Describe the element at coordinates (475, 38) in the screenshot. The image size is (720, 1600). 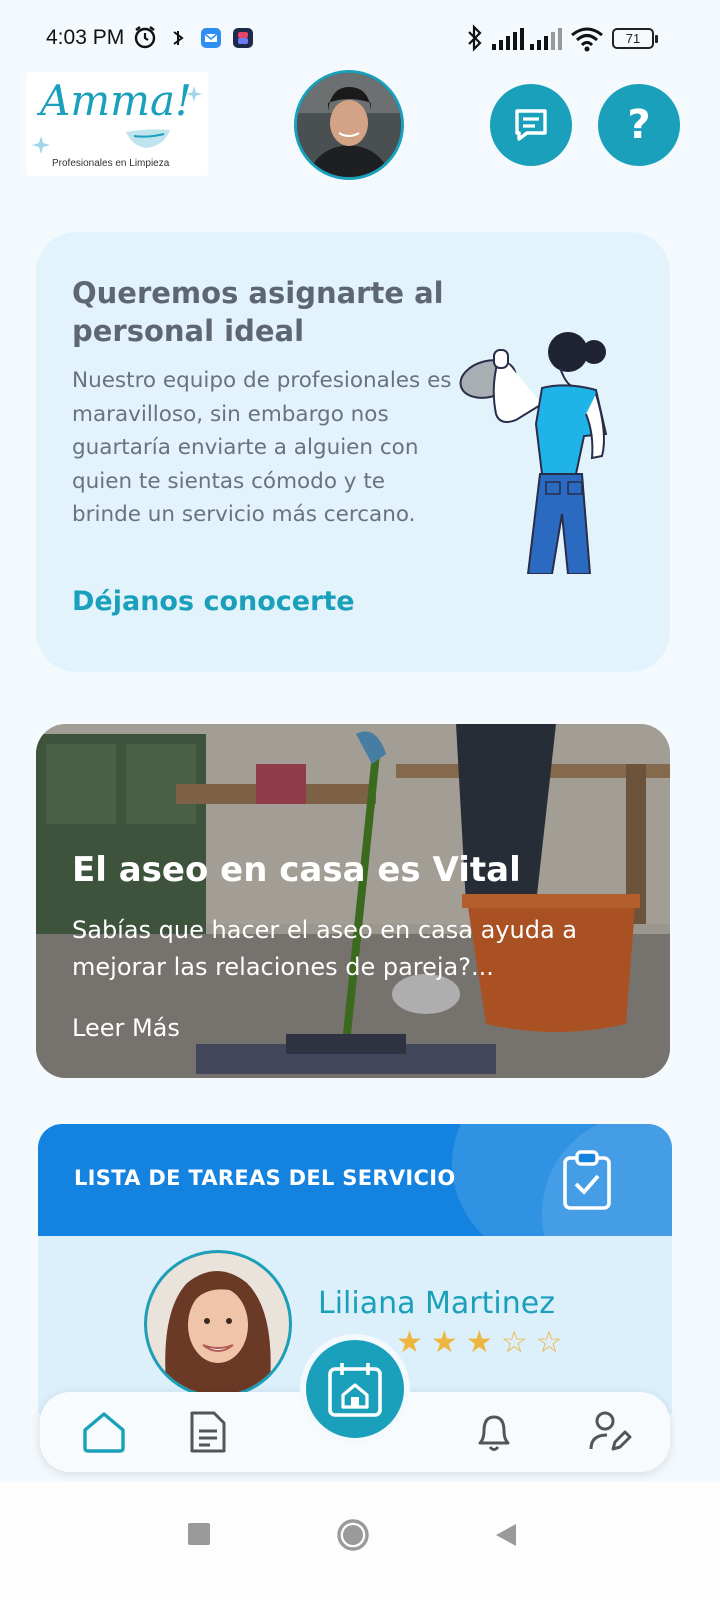
I see `bluetooth-icon` at that location.